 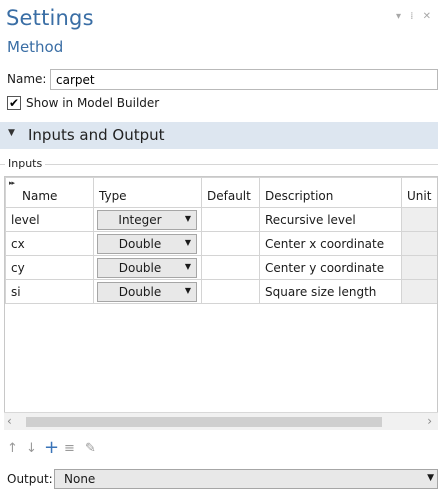 What do you see at coordinates (90, 448) in the screenshot?
I see `edit-icon: ✎` at bounding box center [90, 448].